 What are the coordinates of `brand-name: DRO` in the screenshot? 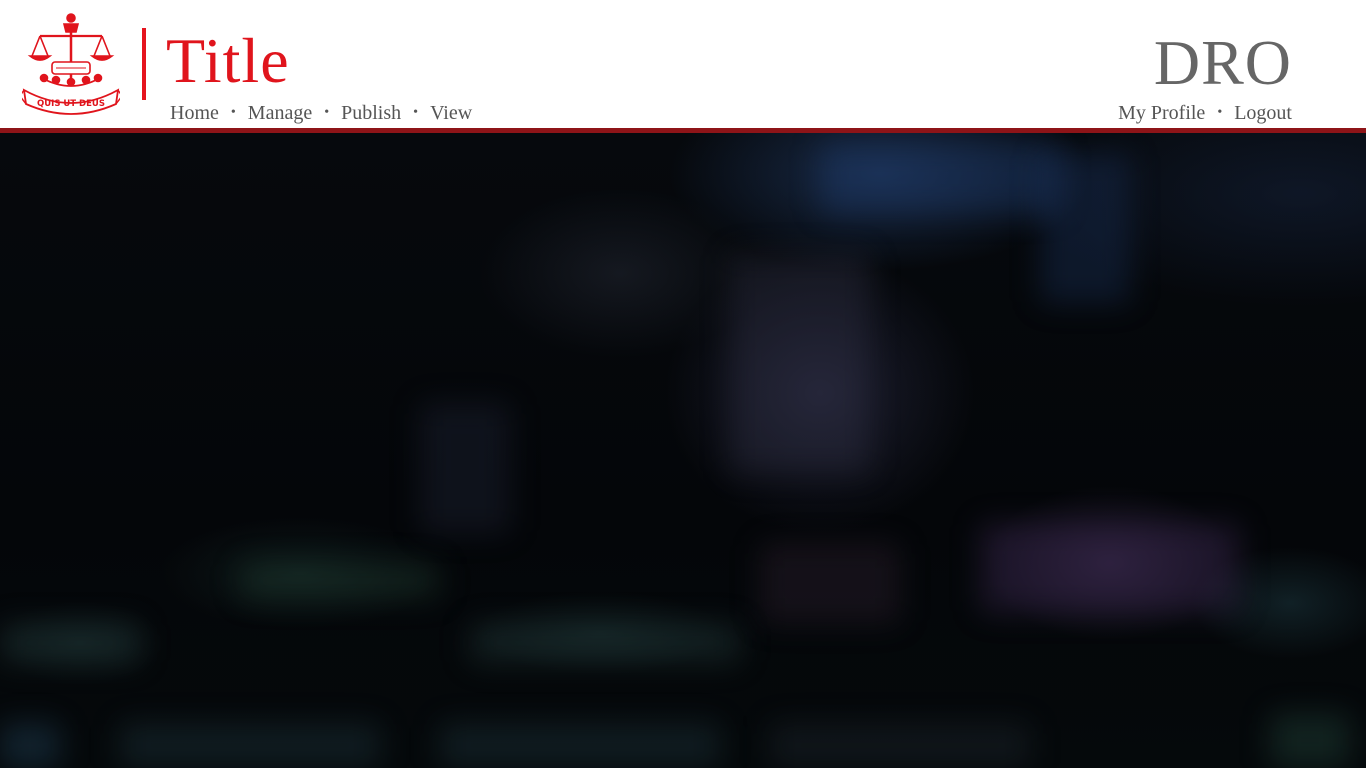 It's located at (1223, 63).